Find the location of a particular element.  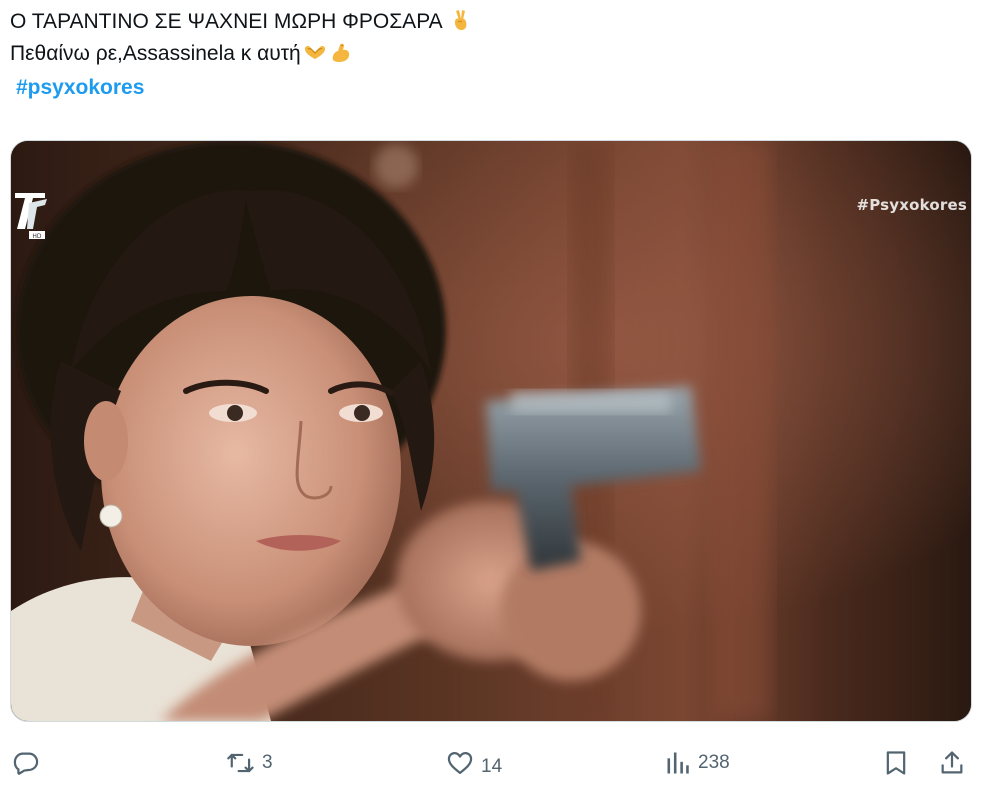

retweet-count: 3 is located at coordinates (267, 762).